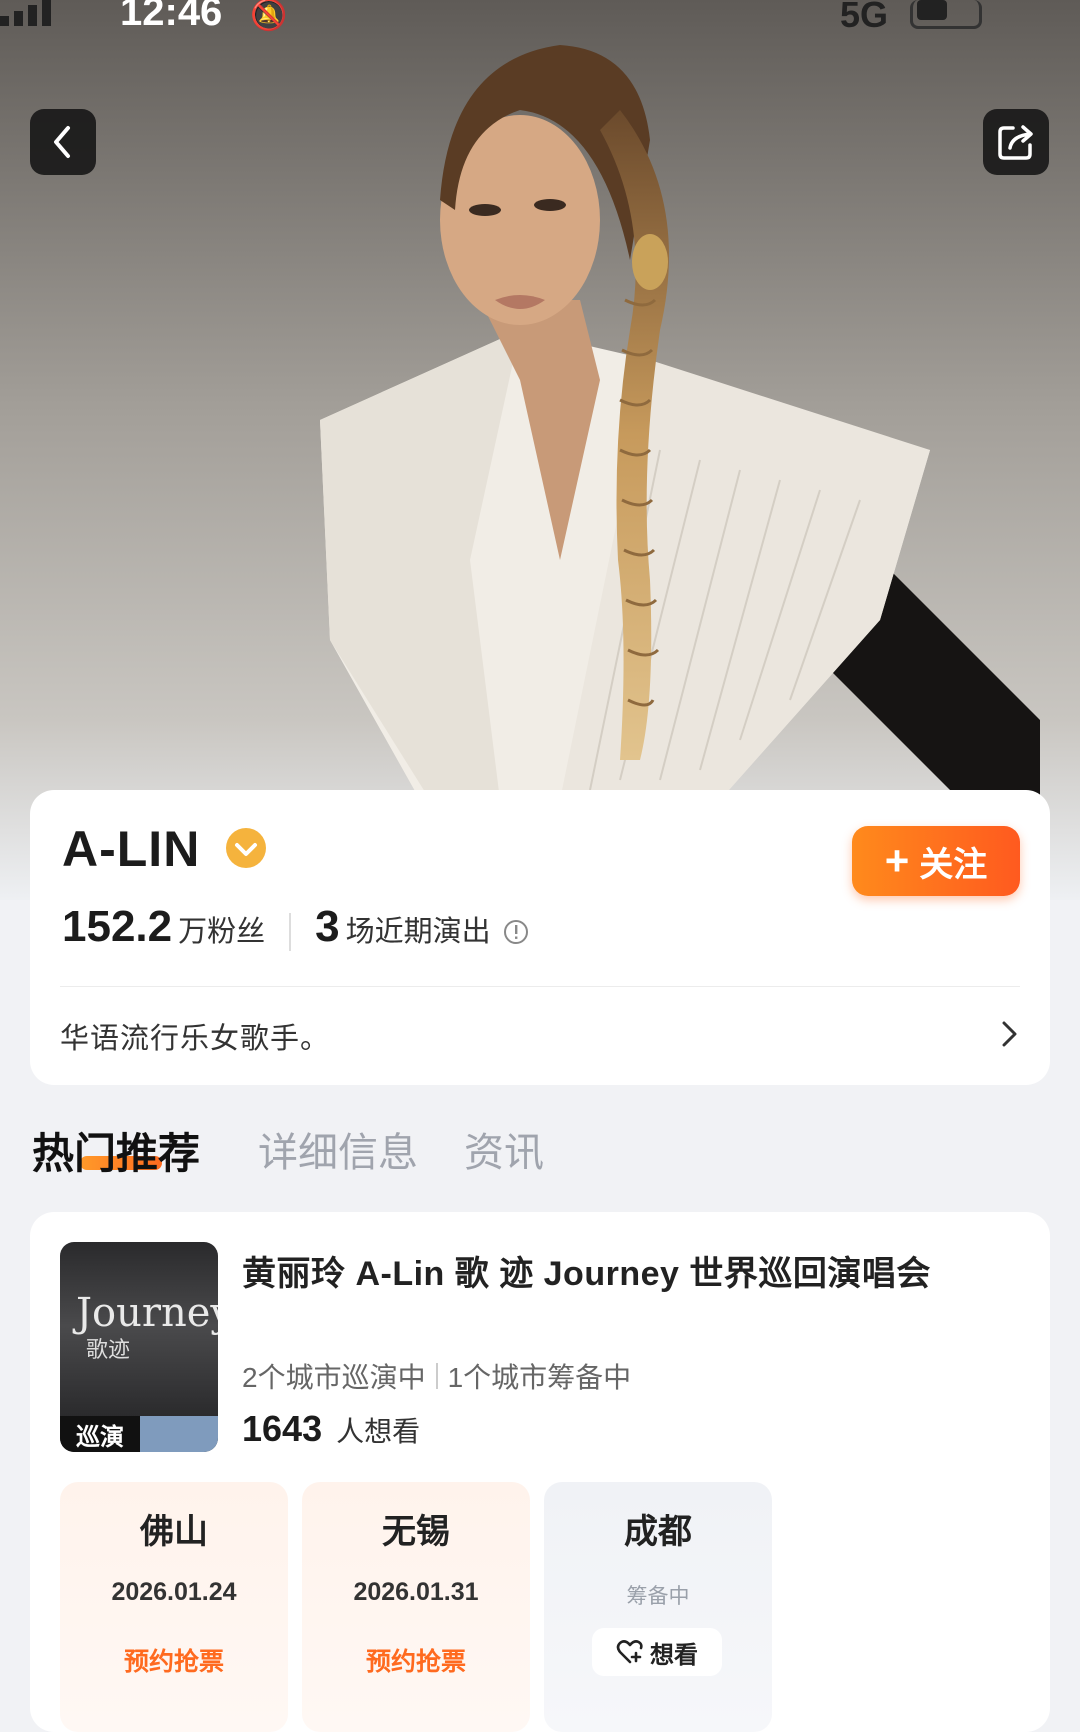  What do you see at coordinates (1009, 1034) in the screenshot?
I see `chevron-right-icon` at bounding box center [1009, 1034].